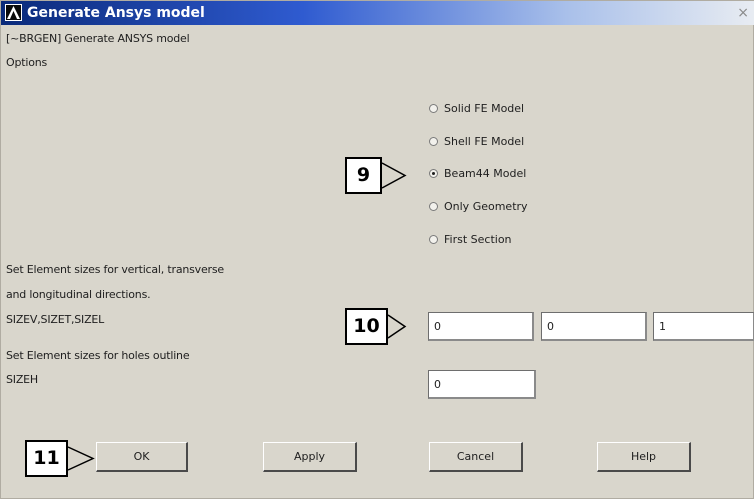 The image size is (754, 499). I want to click on size-params-label: SIZEV,SIZET,SIZEL, so click(55, 319).